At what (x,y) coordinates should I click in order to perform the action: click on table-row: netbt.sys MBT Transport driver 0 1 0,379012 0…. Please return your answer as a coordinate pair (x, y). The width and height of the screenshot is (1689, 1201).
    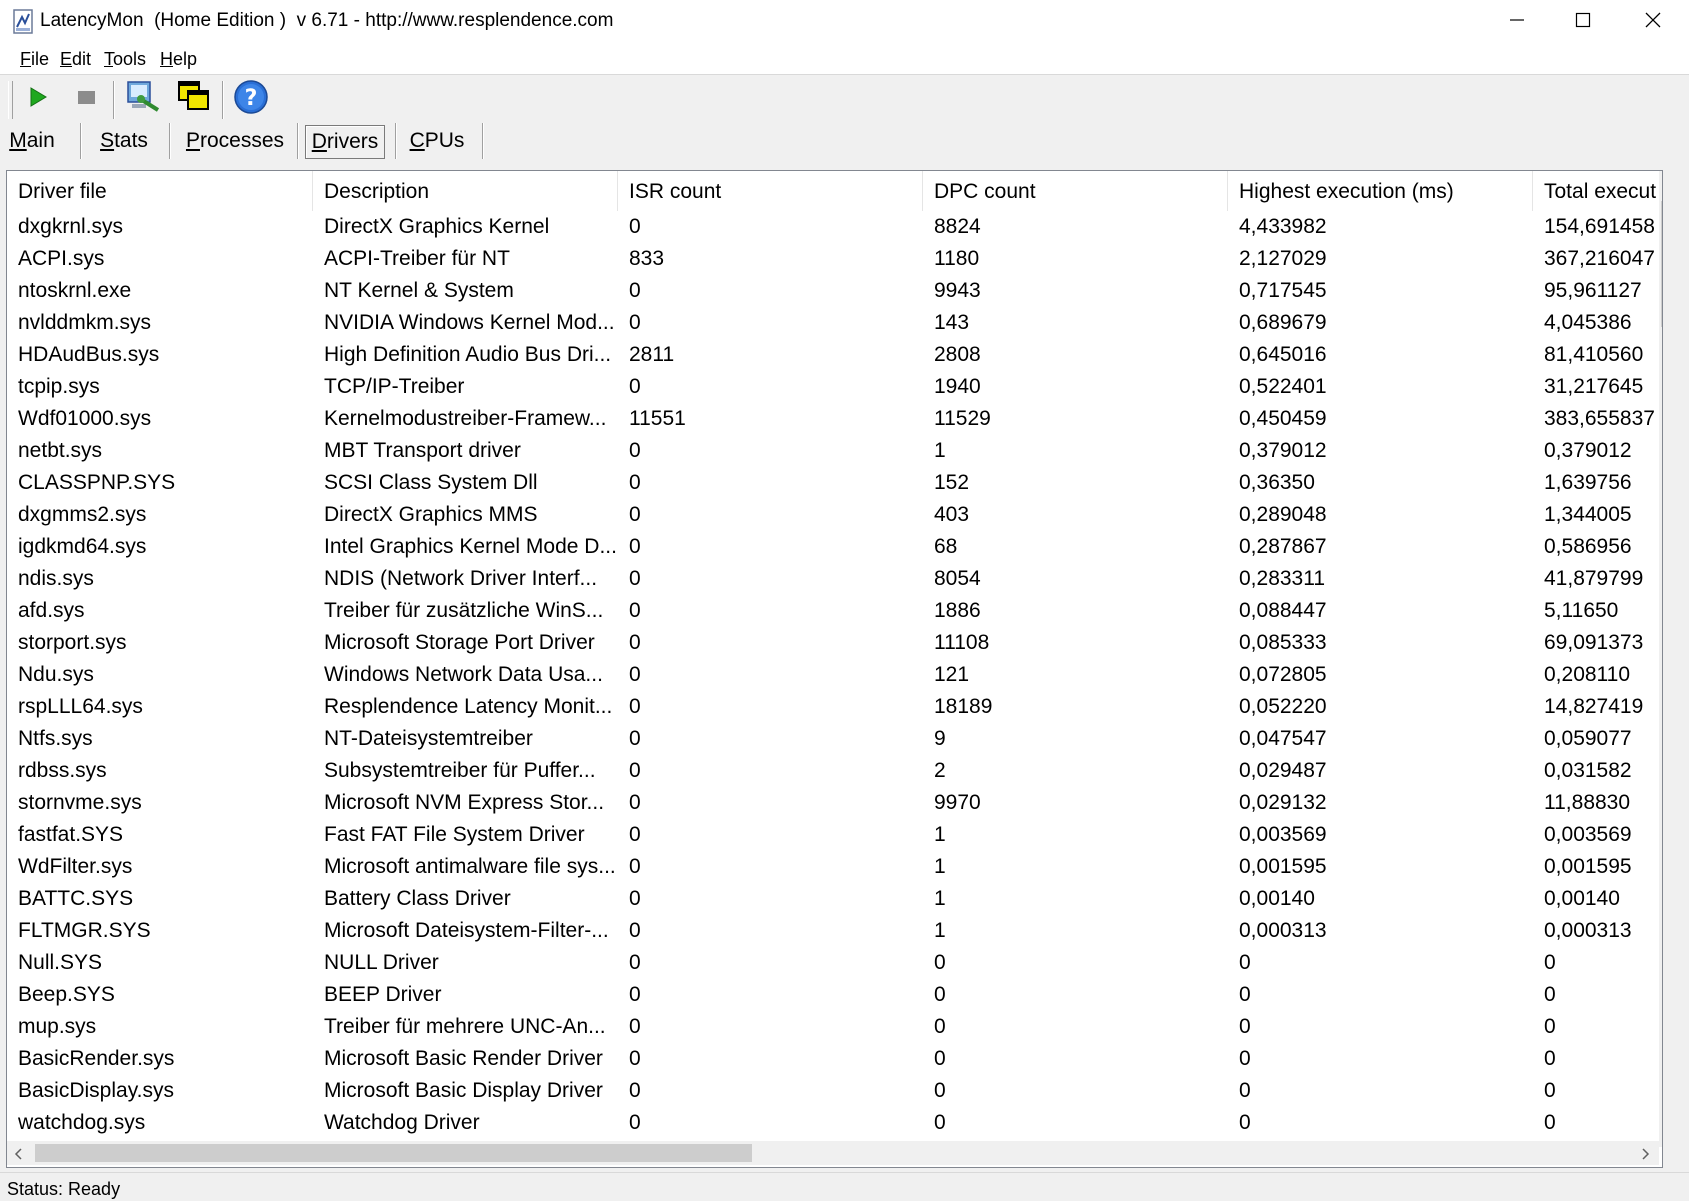
    Looking at the image, I should click on (833, 451).